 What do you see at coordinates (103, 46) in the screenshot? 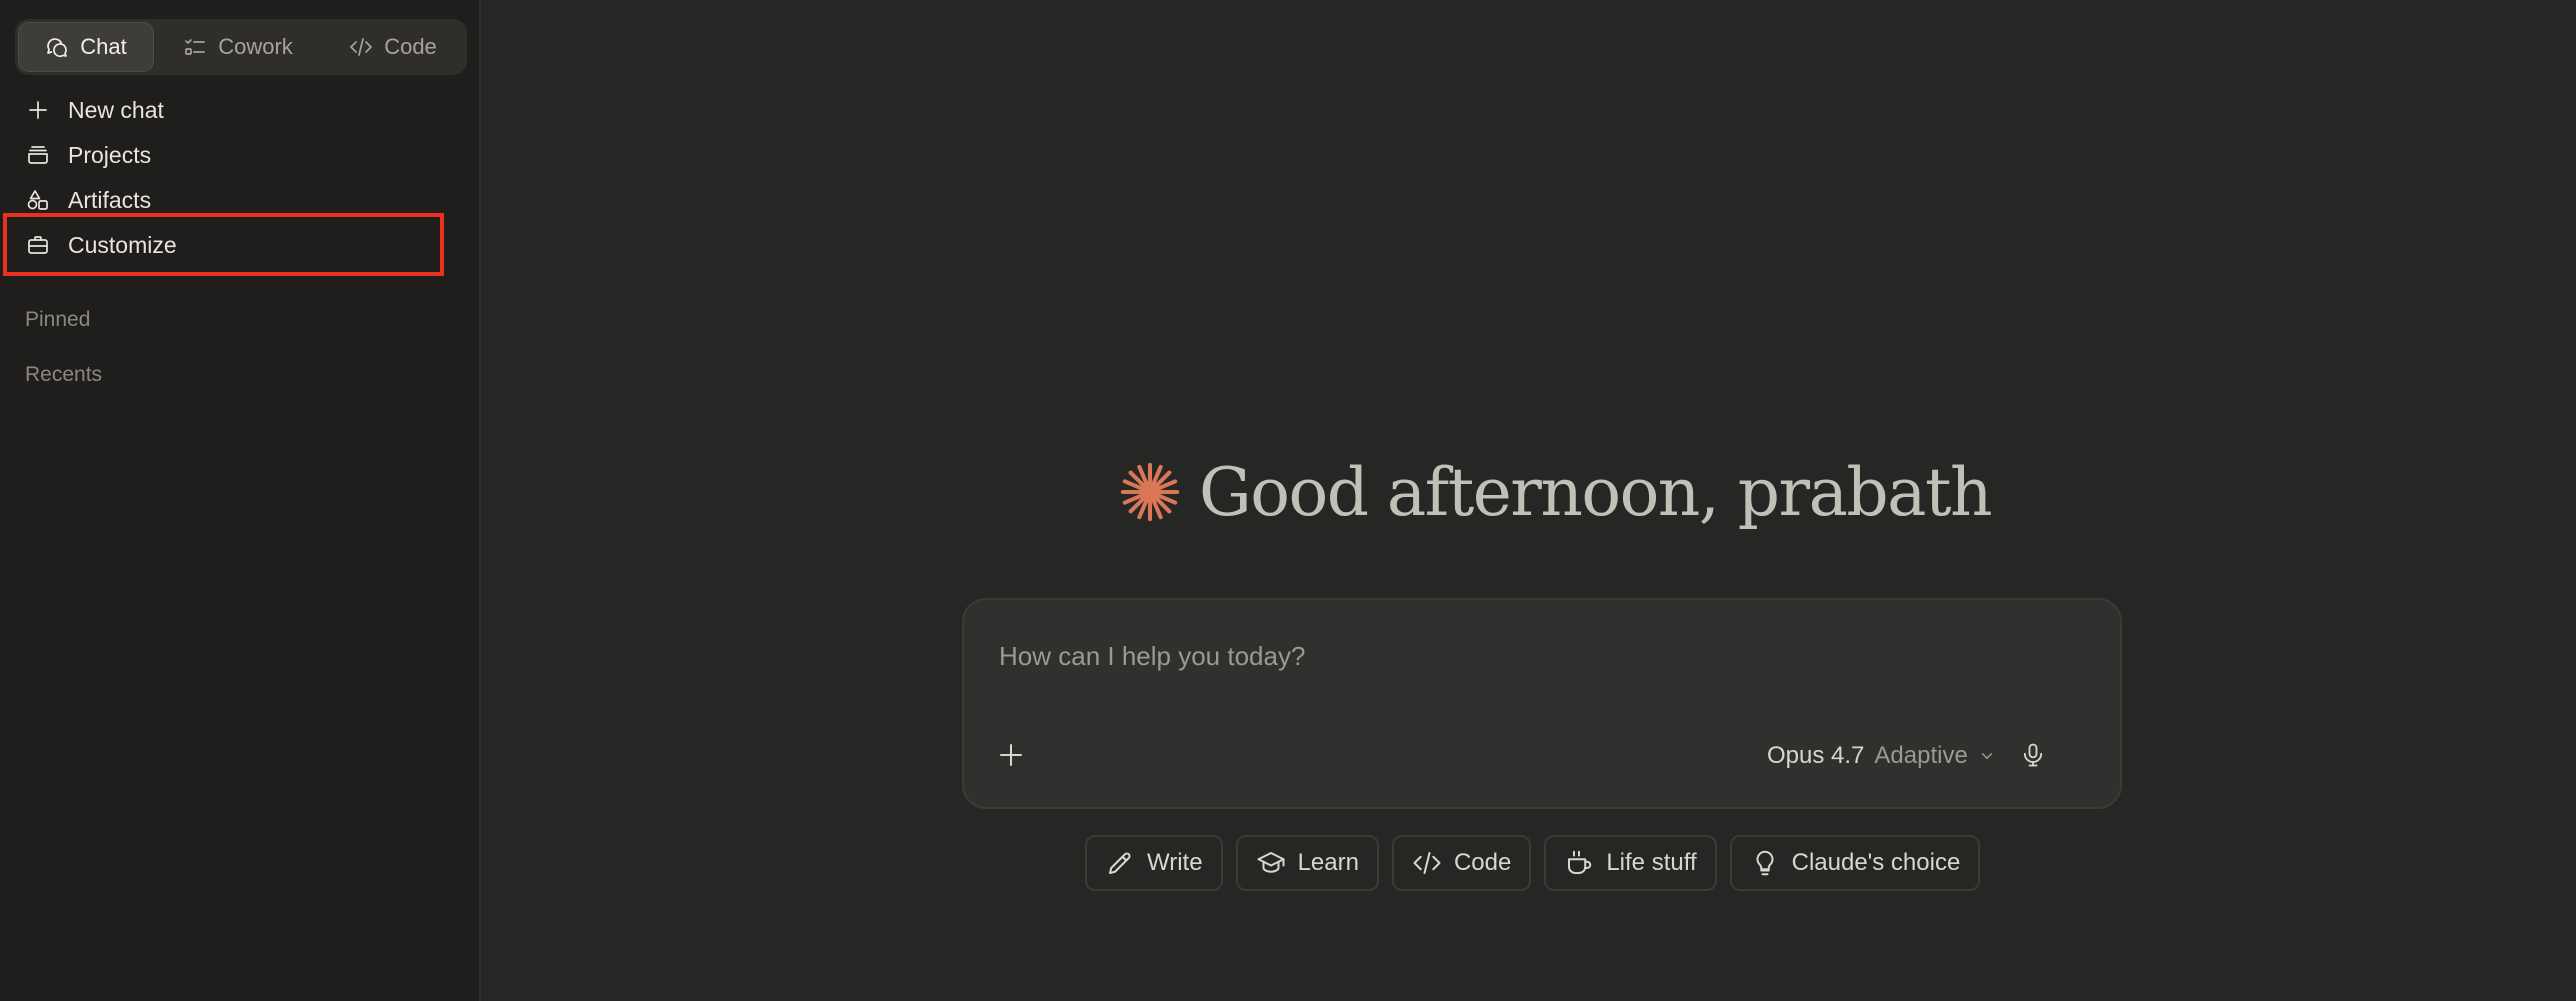
I see `tab-chat-label: Chat` at bounding box center [103, 46].